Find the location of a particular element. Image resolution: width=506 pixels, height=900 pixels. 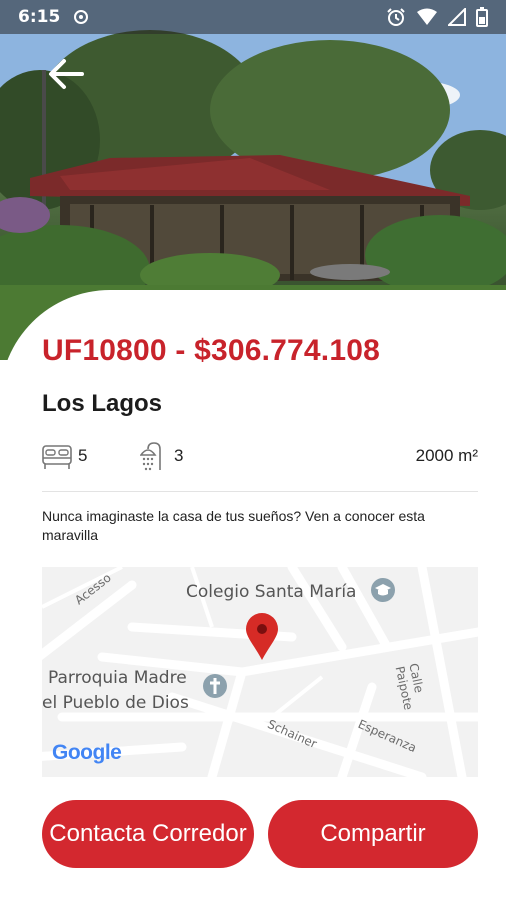

record-icon is located at coordinates (81, 17).